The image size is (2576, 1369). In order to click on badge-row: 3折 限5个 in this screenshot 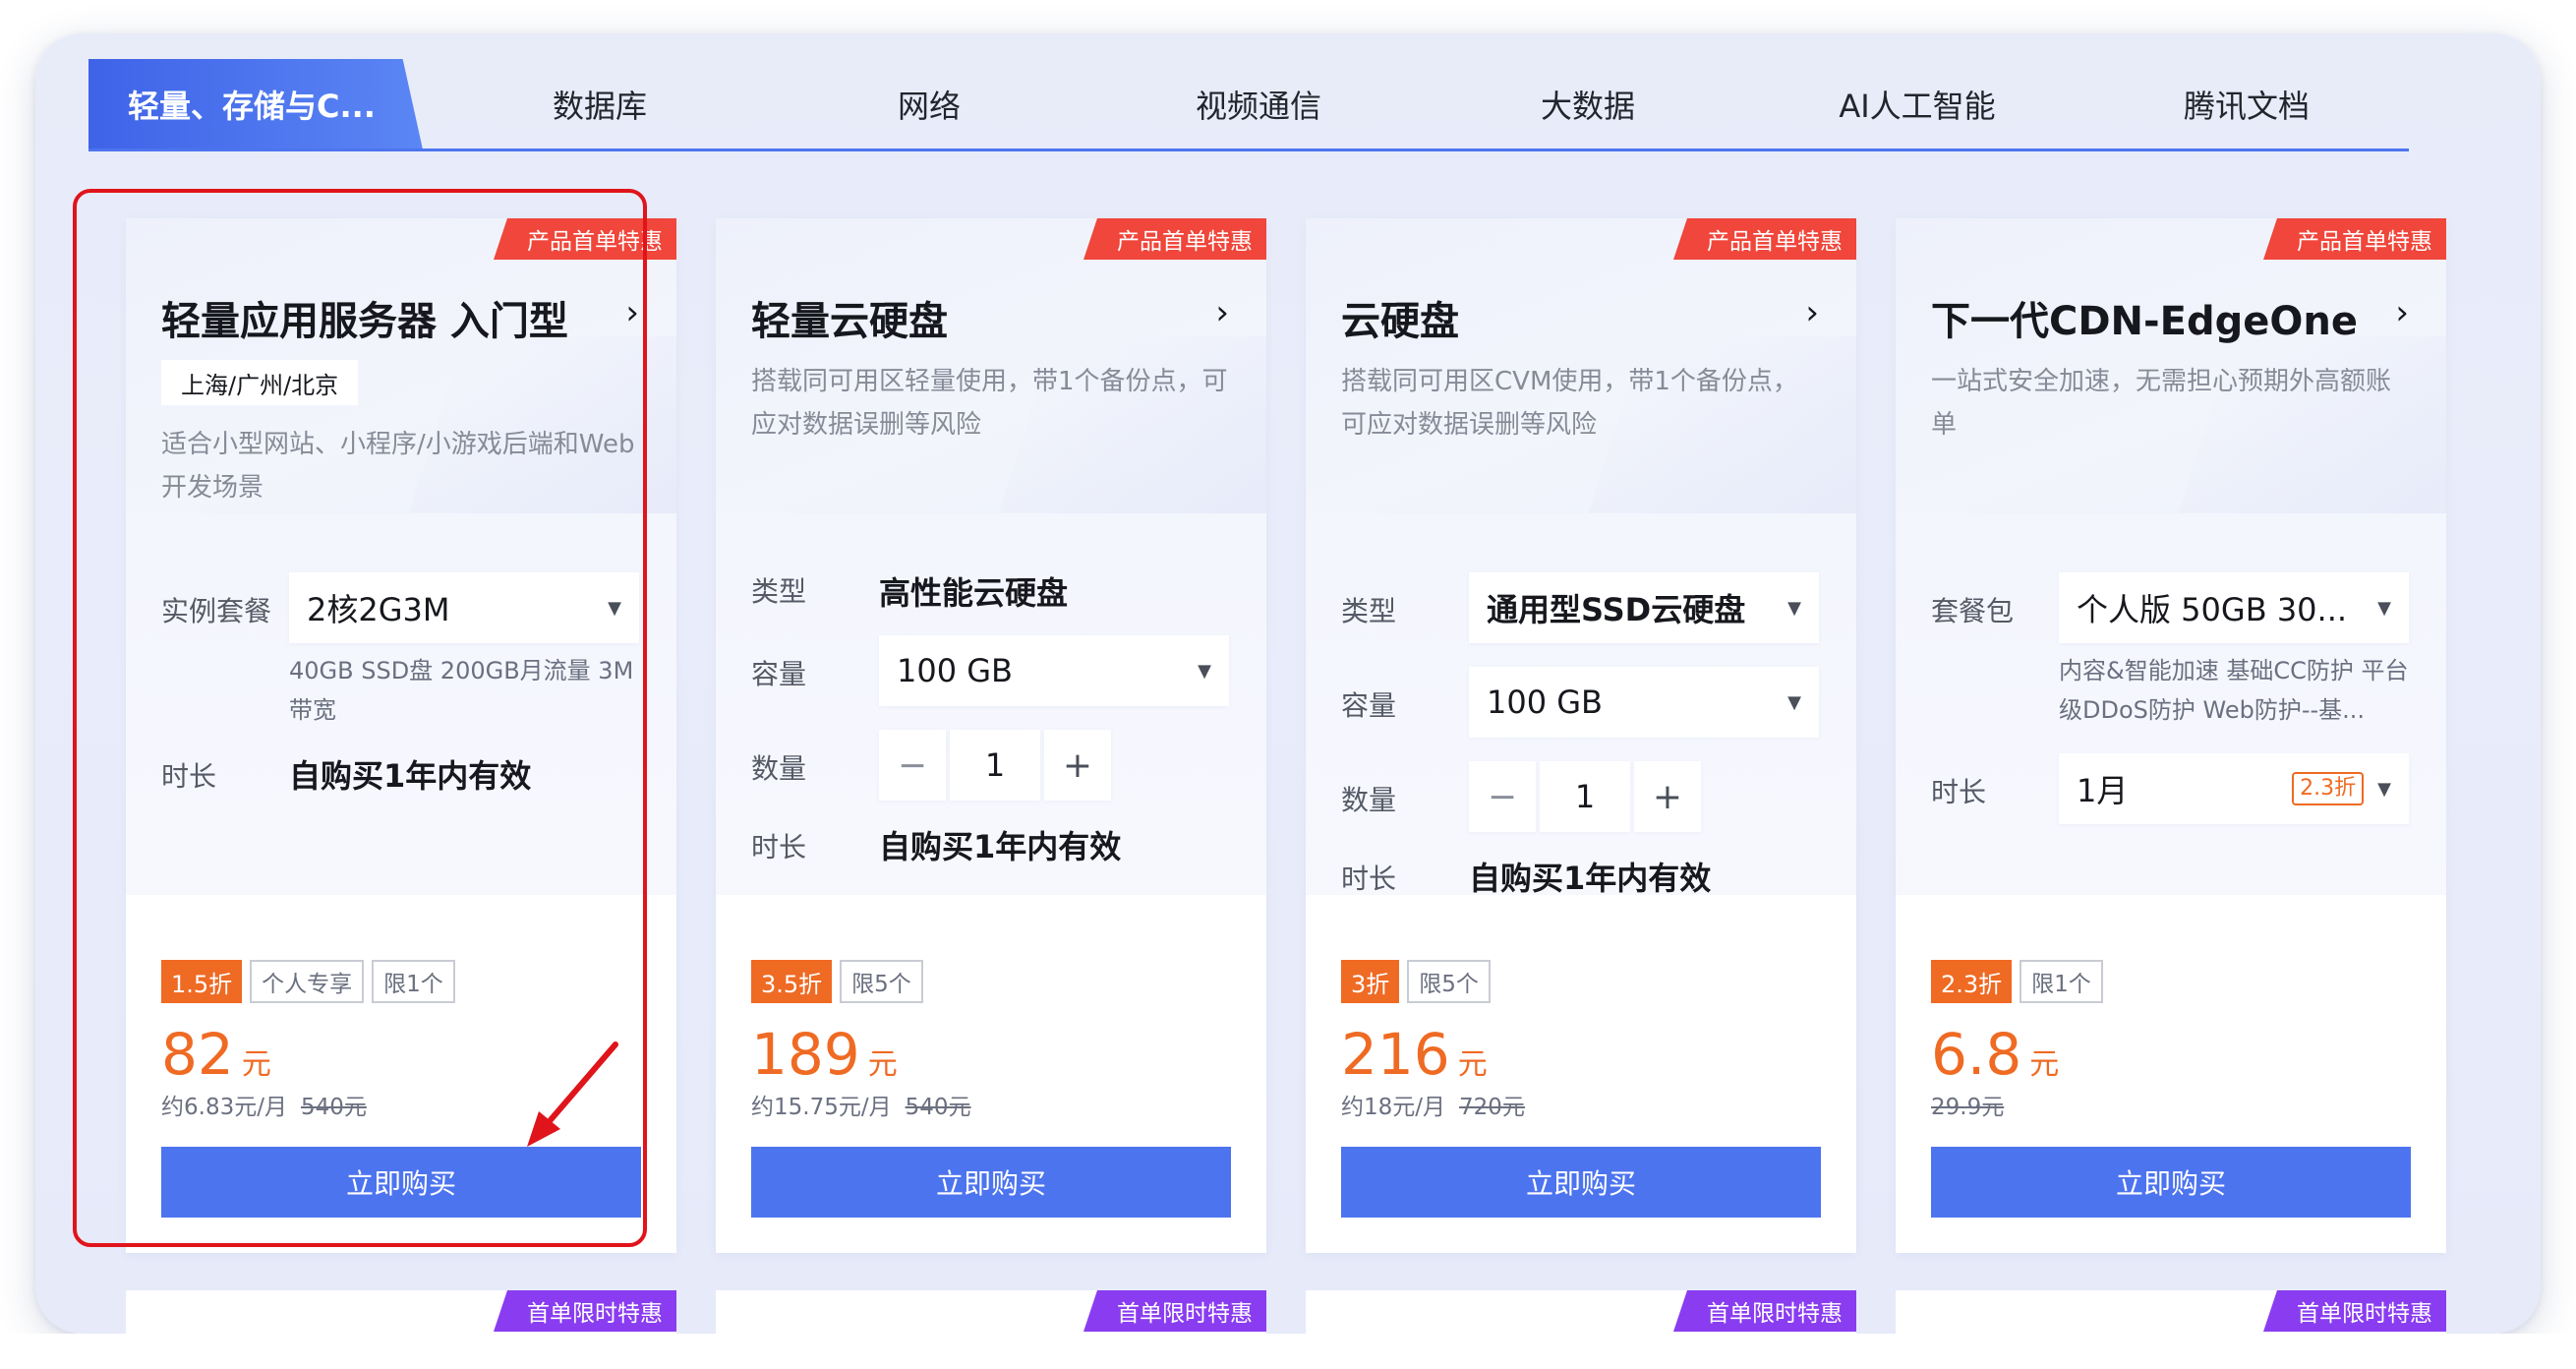, I will do `click(1416, 982)`.